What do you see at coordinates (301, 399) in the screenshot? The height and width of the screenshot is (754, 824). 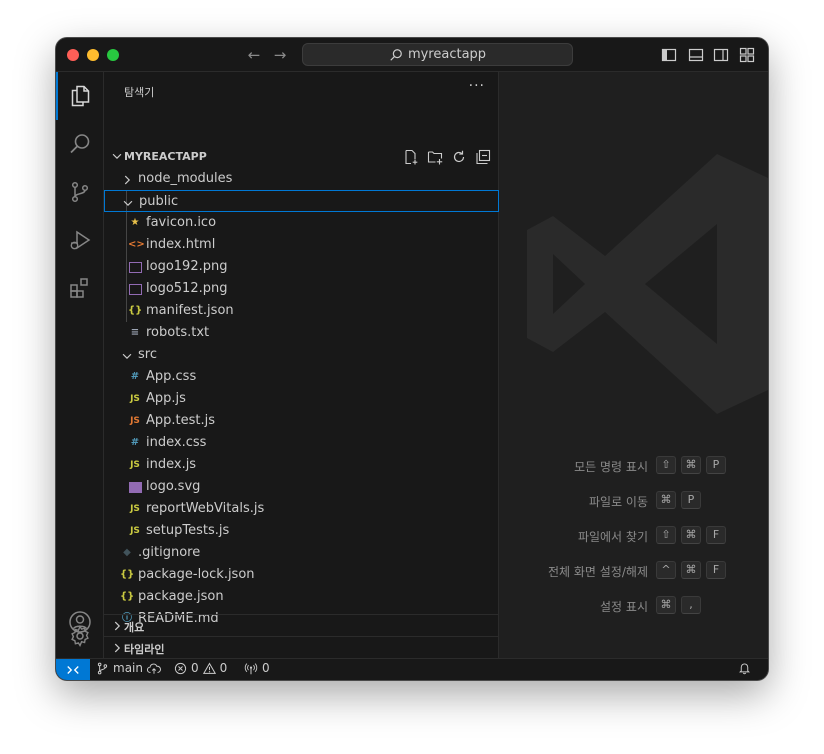 I see `tree-file: JS App.js` at bounding box center [301, 399].